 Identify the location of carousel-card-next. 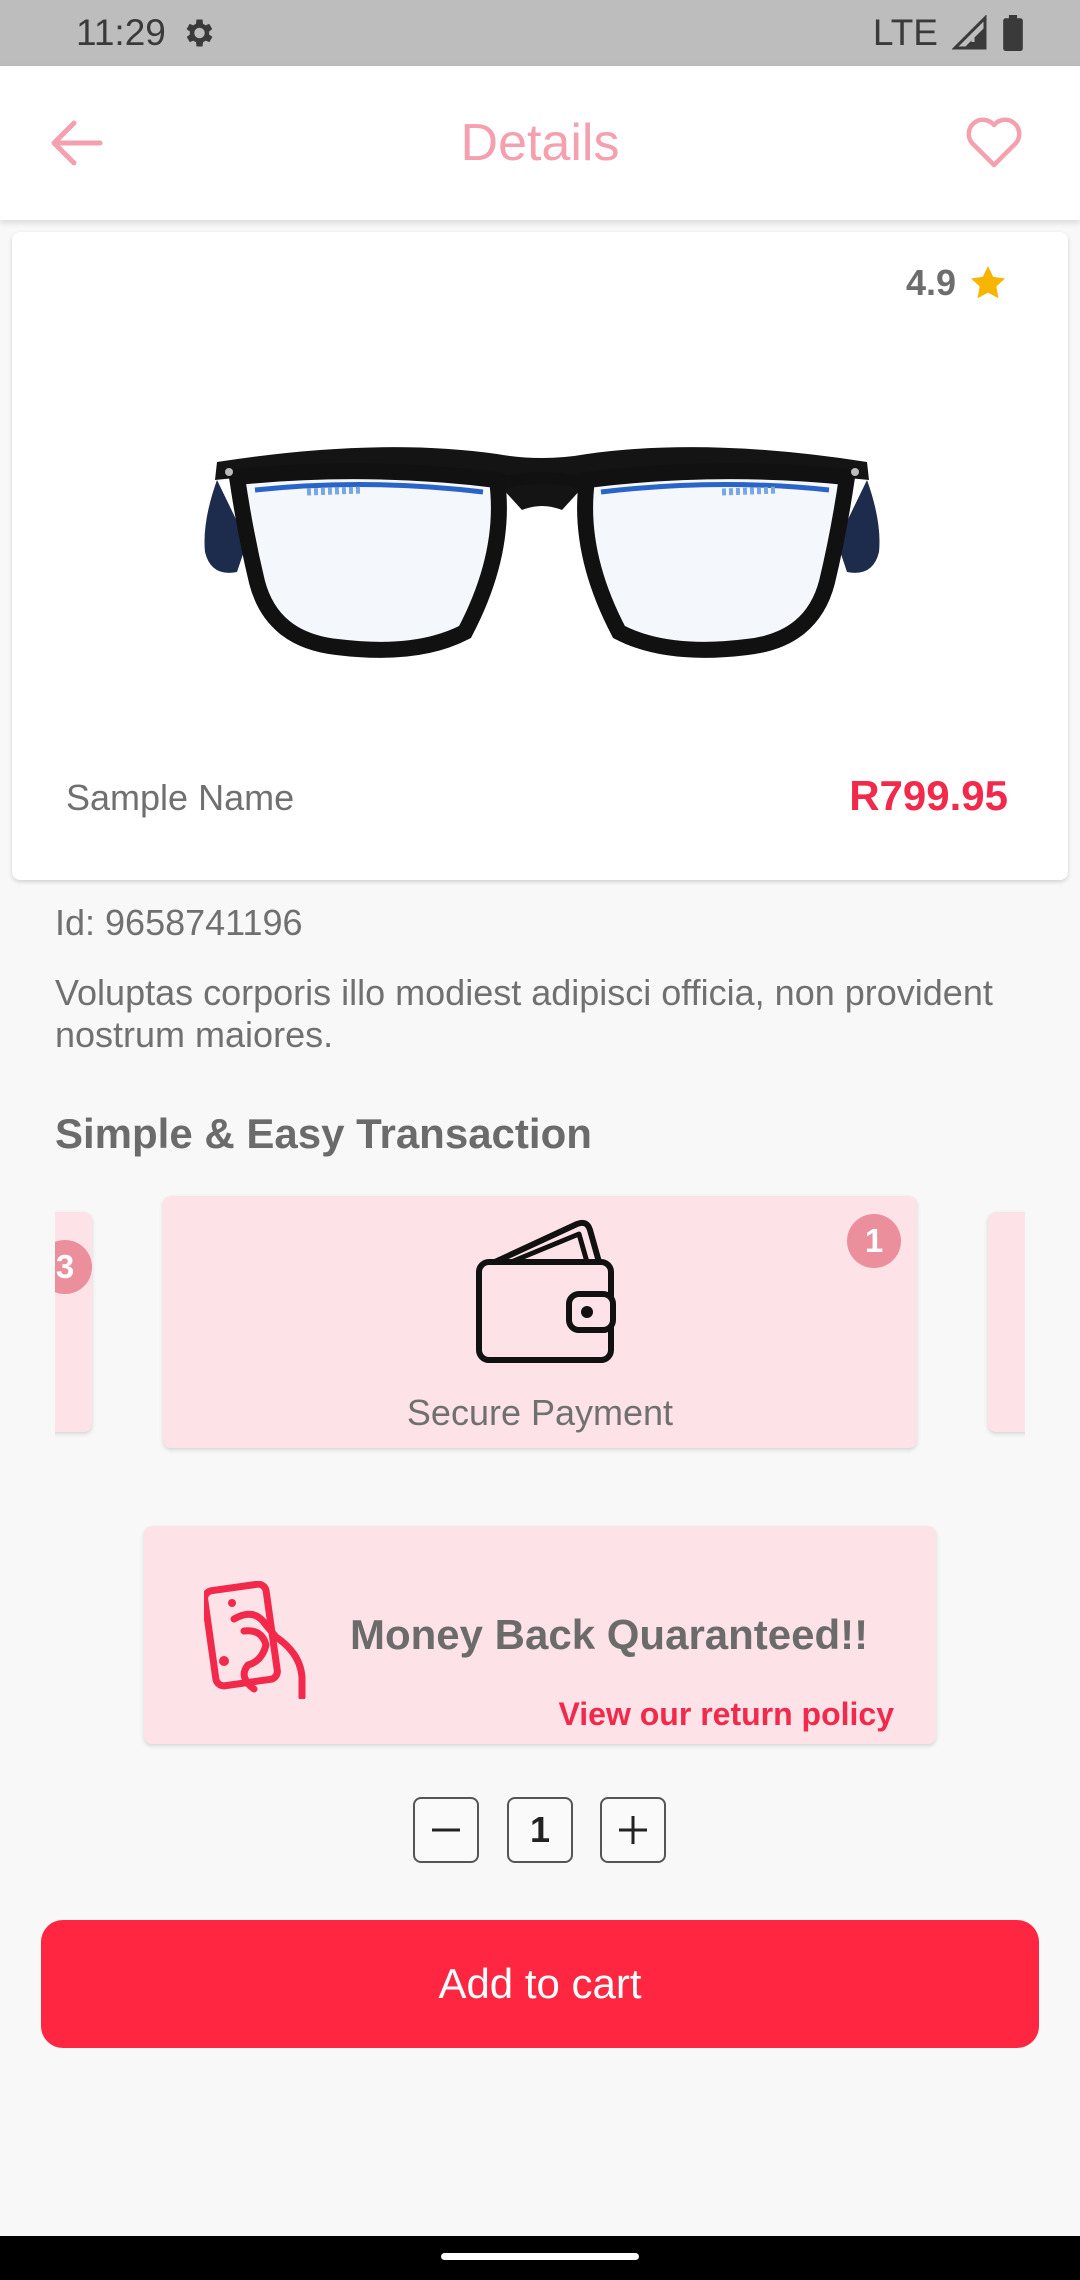
(1006, 1322).